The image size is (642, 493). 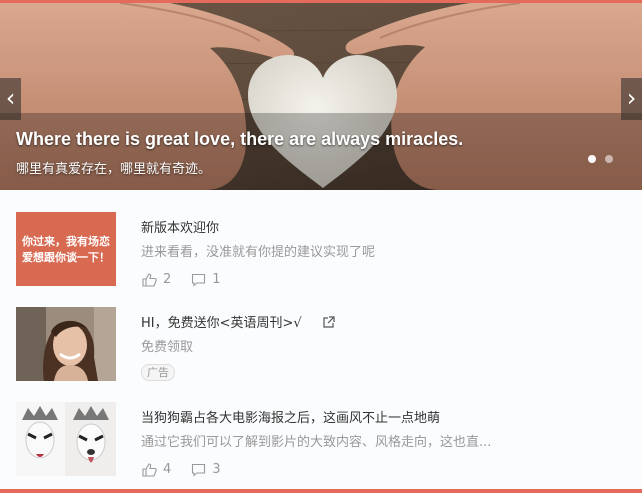 I want to click on item-title: 新版本欢迎你, so click(x=180, y=226).